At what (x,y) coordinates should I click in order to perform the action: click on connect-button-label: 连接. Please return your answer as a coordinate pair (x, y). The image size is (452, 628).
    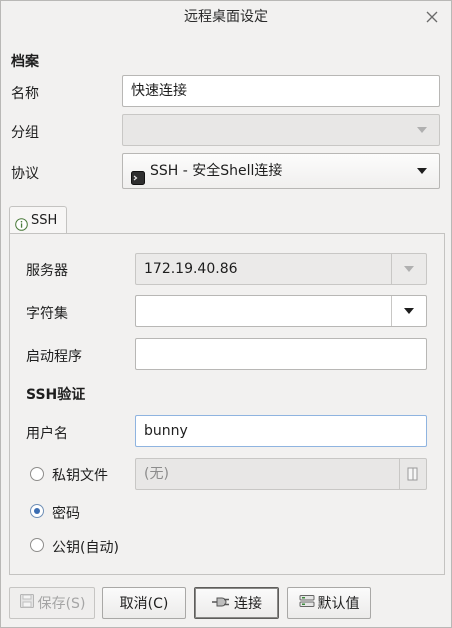
    Looking at the image, I should click on (248, 604).